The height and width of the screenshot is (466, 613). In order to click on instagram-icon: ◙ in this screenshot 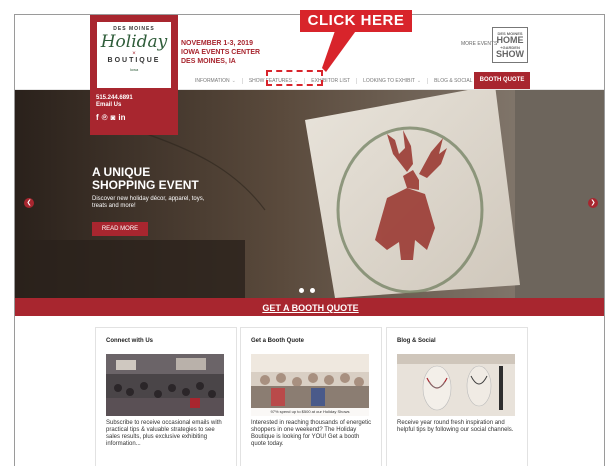, I will do `click(113, 117)`.